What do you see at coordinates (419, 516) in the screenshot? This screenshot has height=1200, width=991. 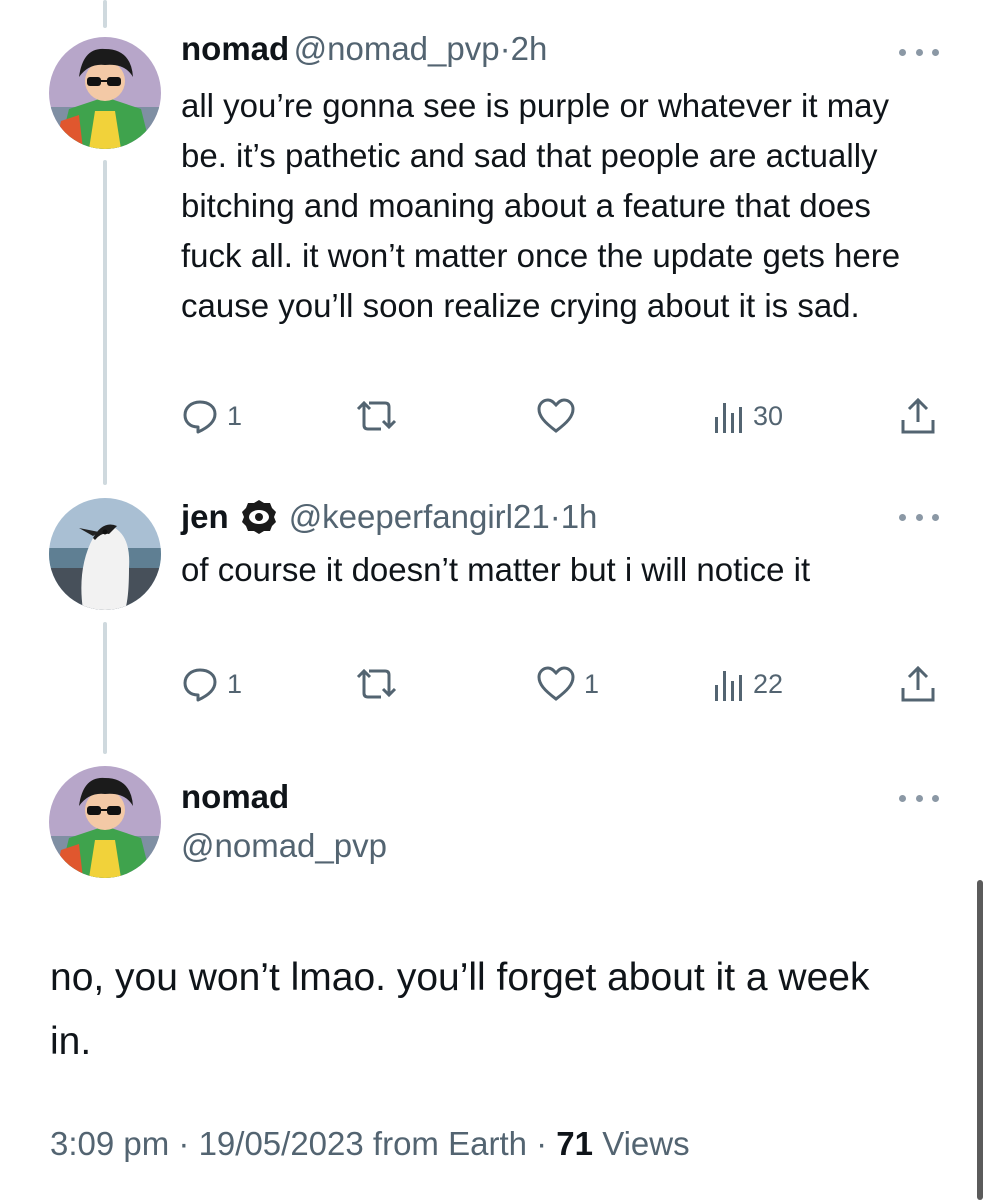 I see `tweet-2-handle: @keeperfangirl21` at bounding box center [419, 516].